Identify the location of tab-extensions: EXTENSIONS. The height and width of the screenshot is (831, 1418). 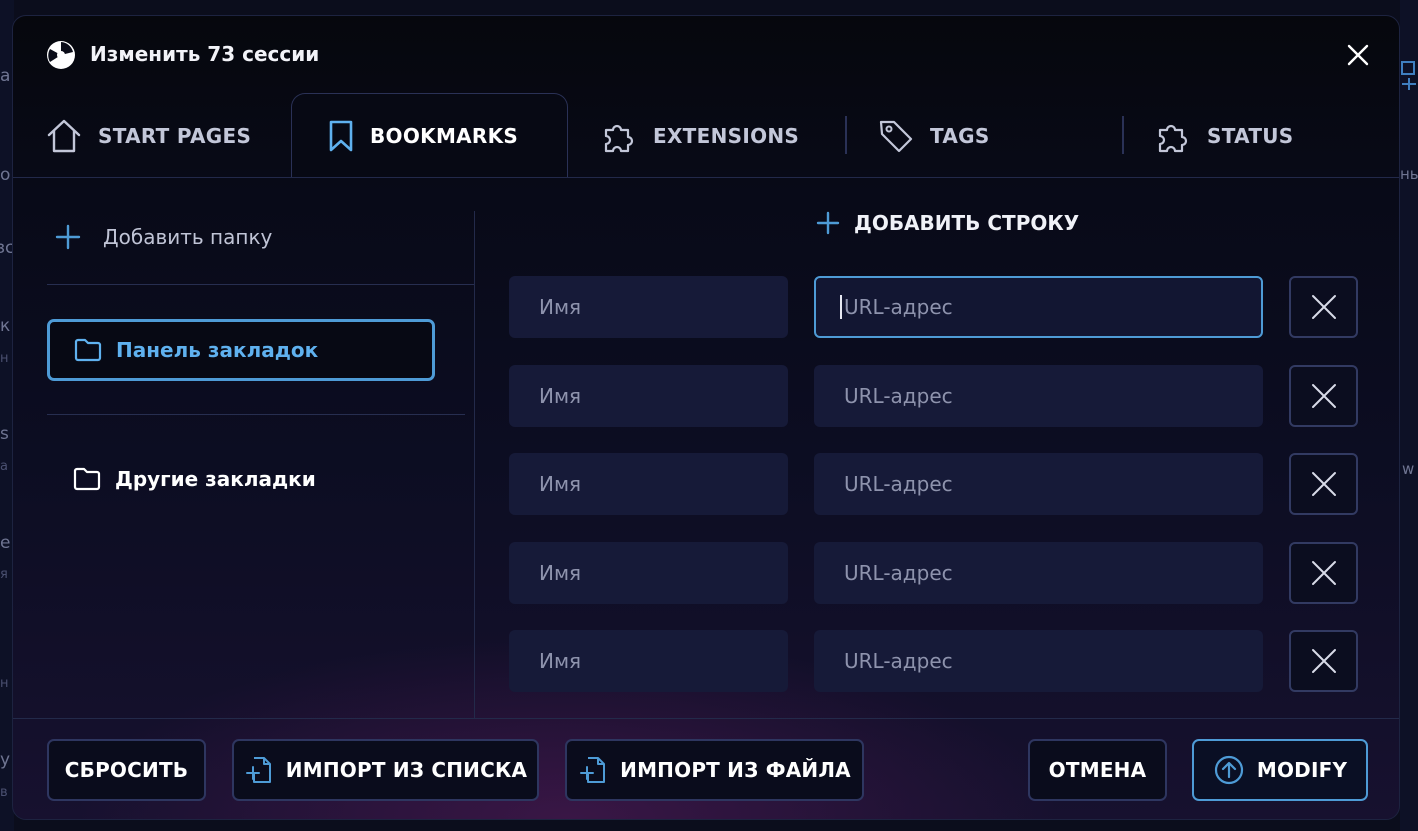
(700, 136).